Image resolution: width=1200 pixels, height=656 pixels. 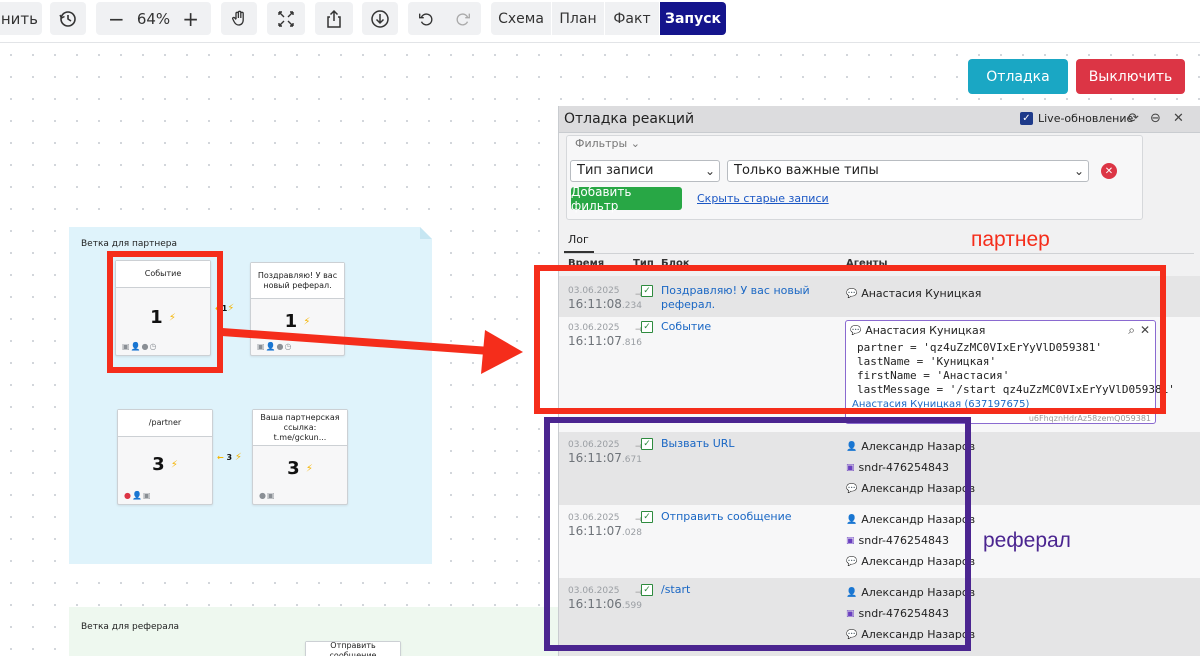 I want to click on node-partner-command: /partner 3 ⚡ ●👤▣, so click(x=165, y=457).